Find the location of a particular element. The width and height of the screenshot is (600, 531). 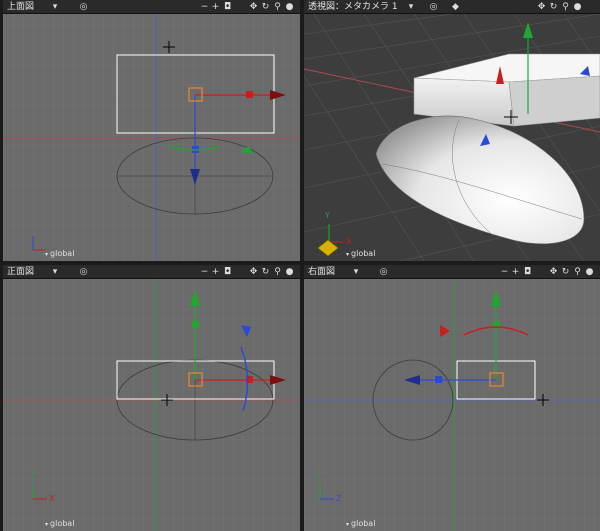

coordinate-selector-front: ▾ global is located at coordinates (59, 523).